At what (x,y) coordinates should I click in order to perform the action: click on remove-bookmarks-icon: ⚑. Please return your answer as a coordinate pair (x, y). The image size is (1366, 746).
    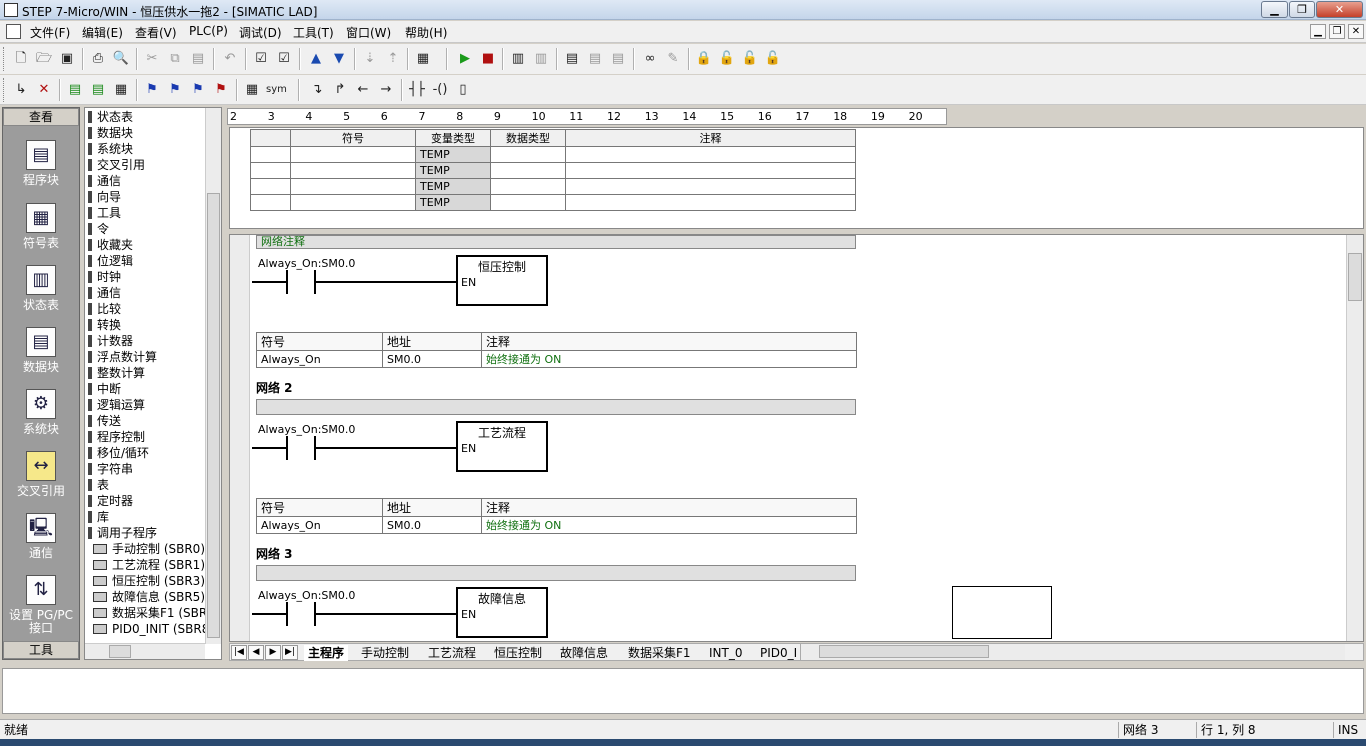
    Looking at the image, I should click on (221, 90).